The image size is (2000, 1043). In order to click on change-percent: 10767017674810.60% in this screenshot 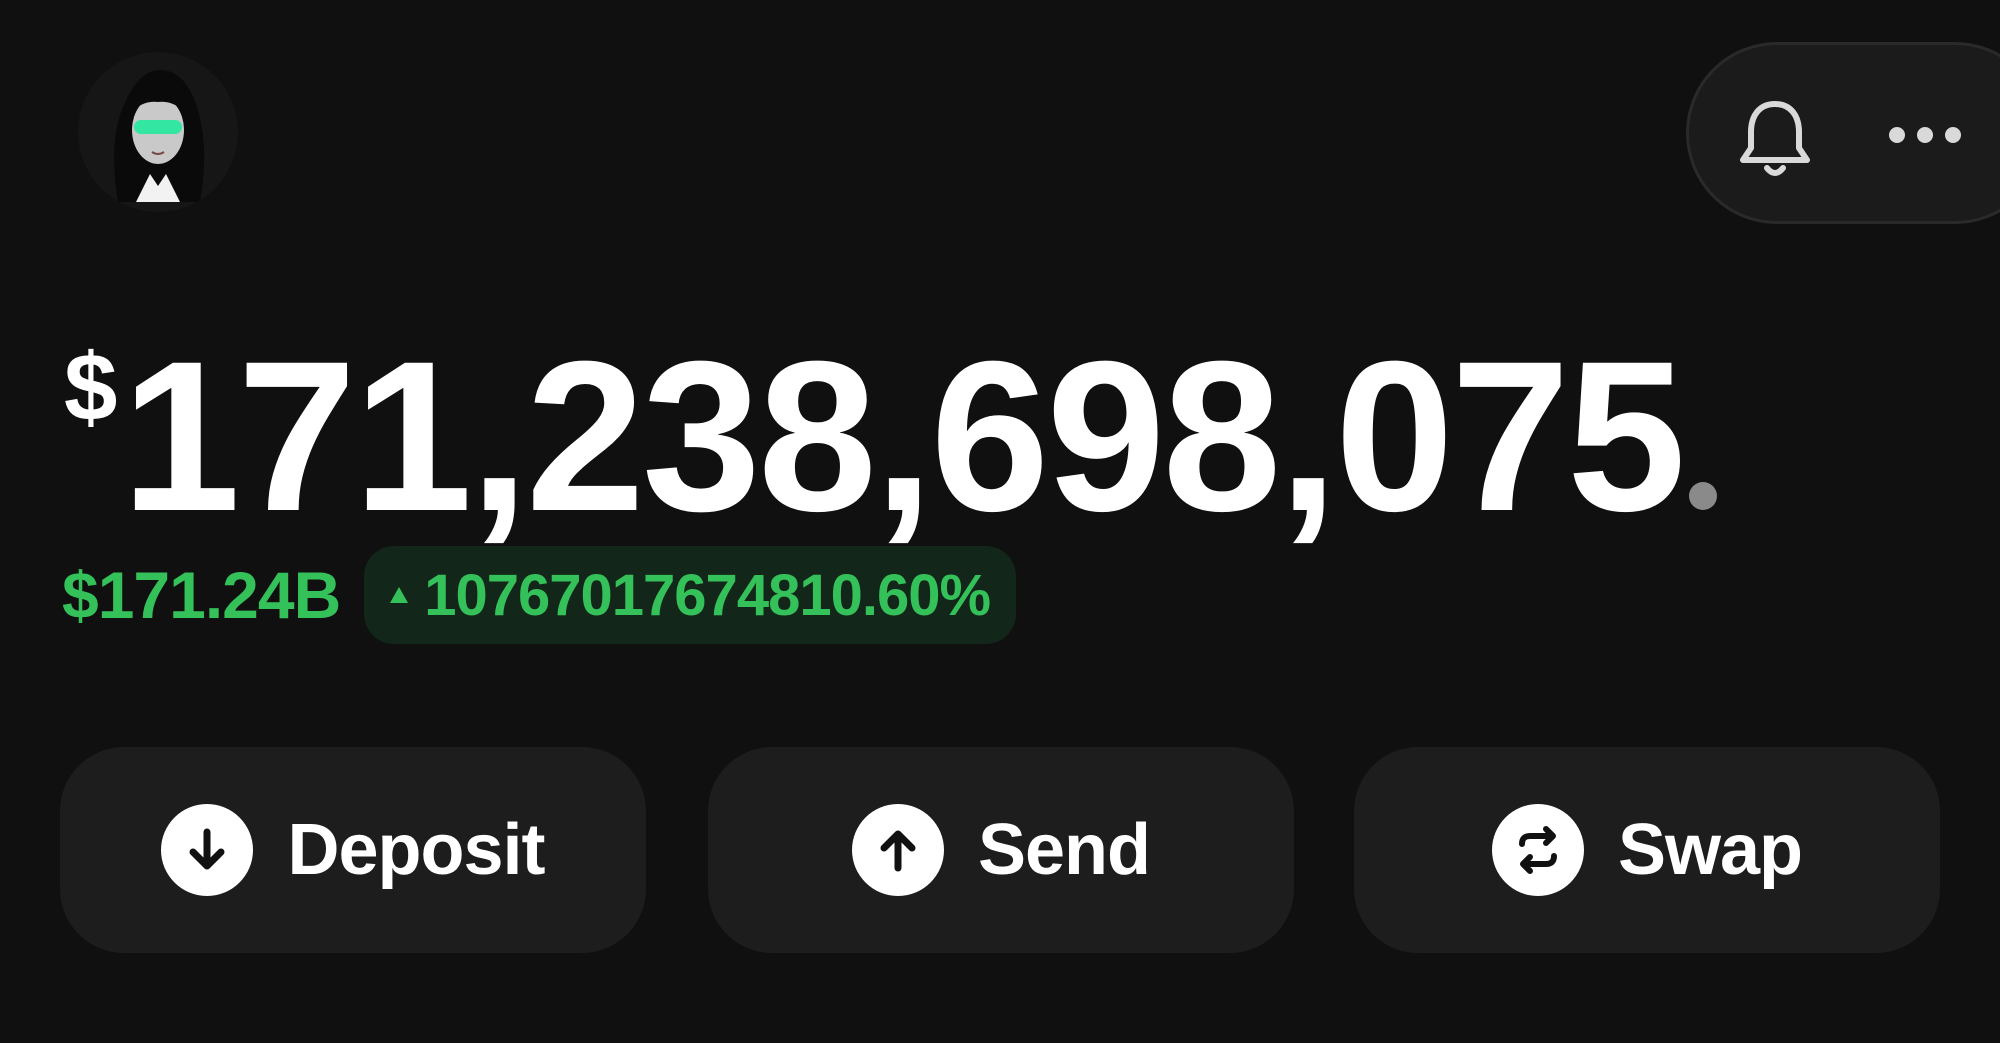, I will do `click(707, 595)`.